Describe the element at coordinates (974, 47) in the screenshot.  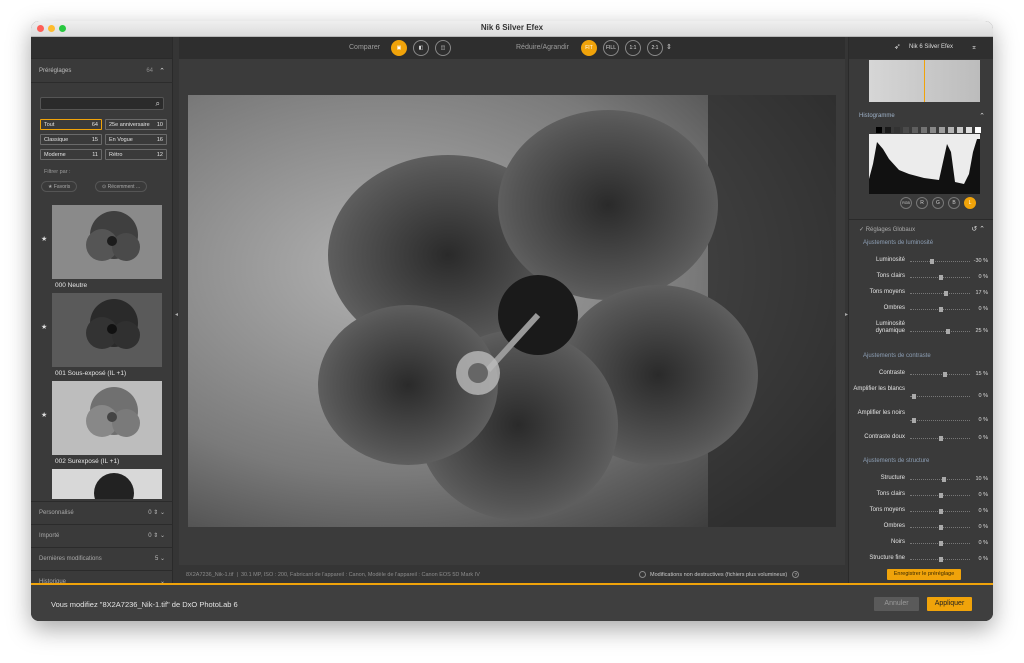
I see `collapse-icon: ⌅` at that location.